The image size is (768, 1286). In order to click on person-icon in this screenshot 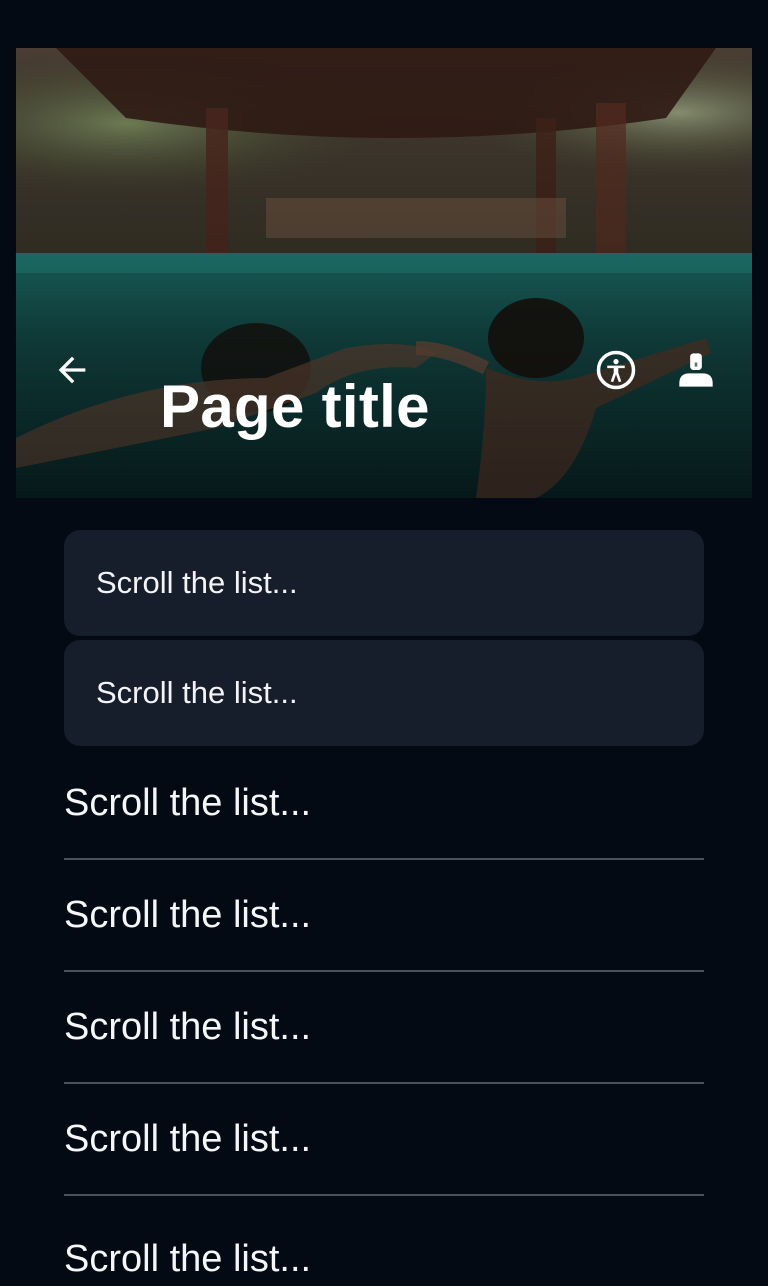, I will do `click(696, 370)`.